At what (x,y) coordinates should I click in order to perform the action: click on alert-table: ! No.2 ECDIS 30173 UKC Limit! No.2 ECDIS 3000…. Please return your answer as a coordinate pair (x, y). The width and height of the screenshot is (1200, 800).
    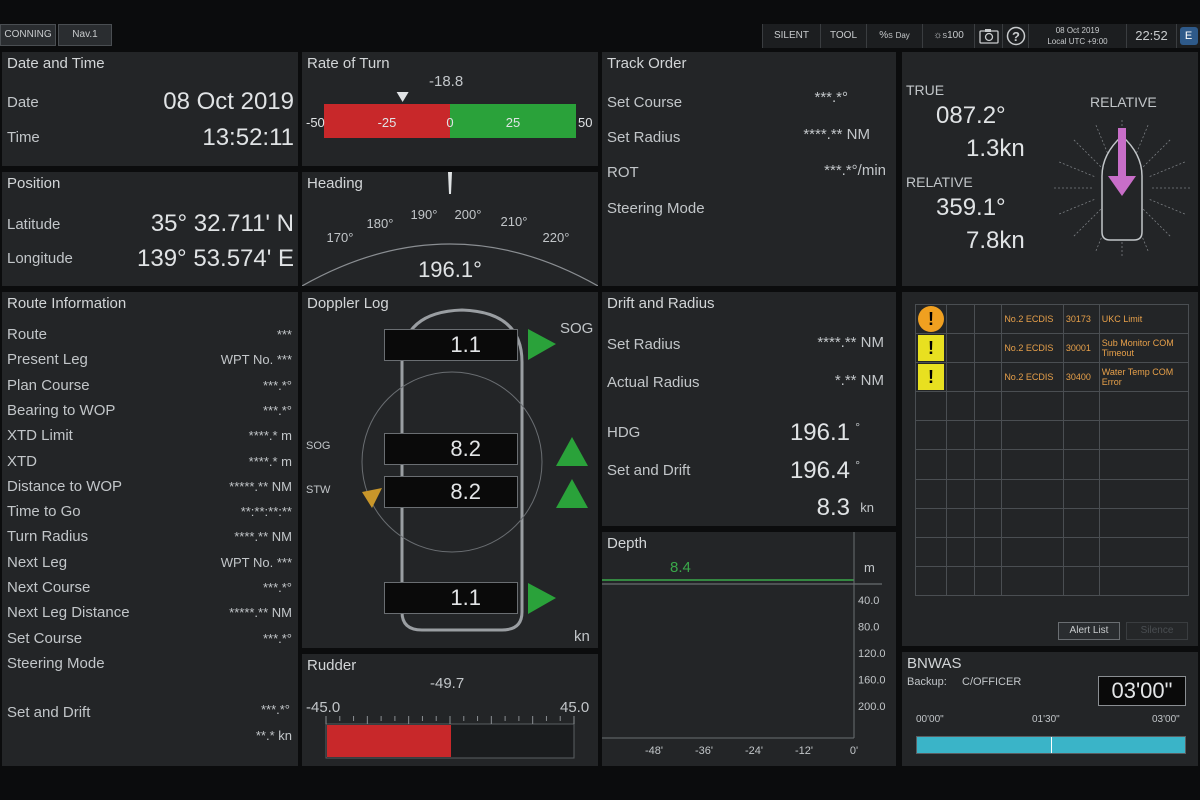
    Looking at the image, I should click on (1052, 450).